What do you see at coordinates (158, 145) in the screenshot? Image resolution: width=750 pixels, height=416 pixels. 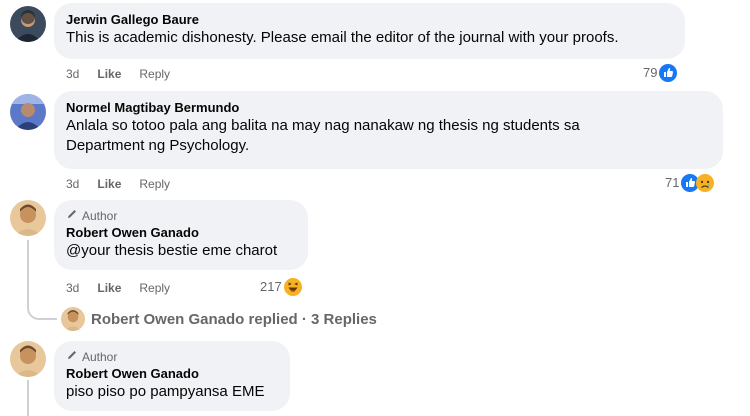 I see `comment-text-line-2: Department ng Psychology.` at bounding box center [158, 145].